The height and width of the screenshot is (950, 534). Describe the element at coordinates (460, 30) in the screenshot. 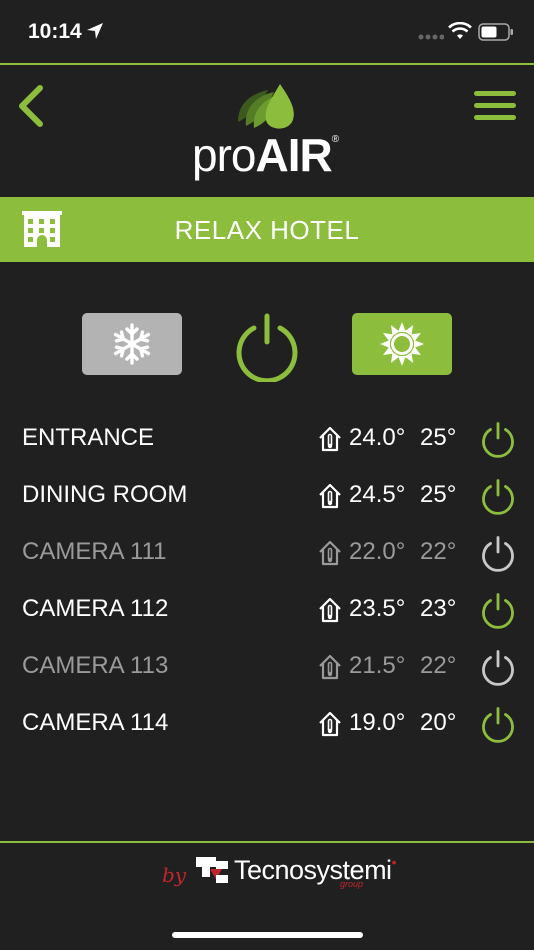

I see `wifi-icon` at that location.